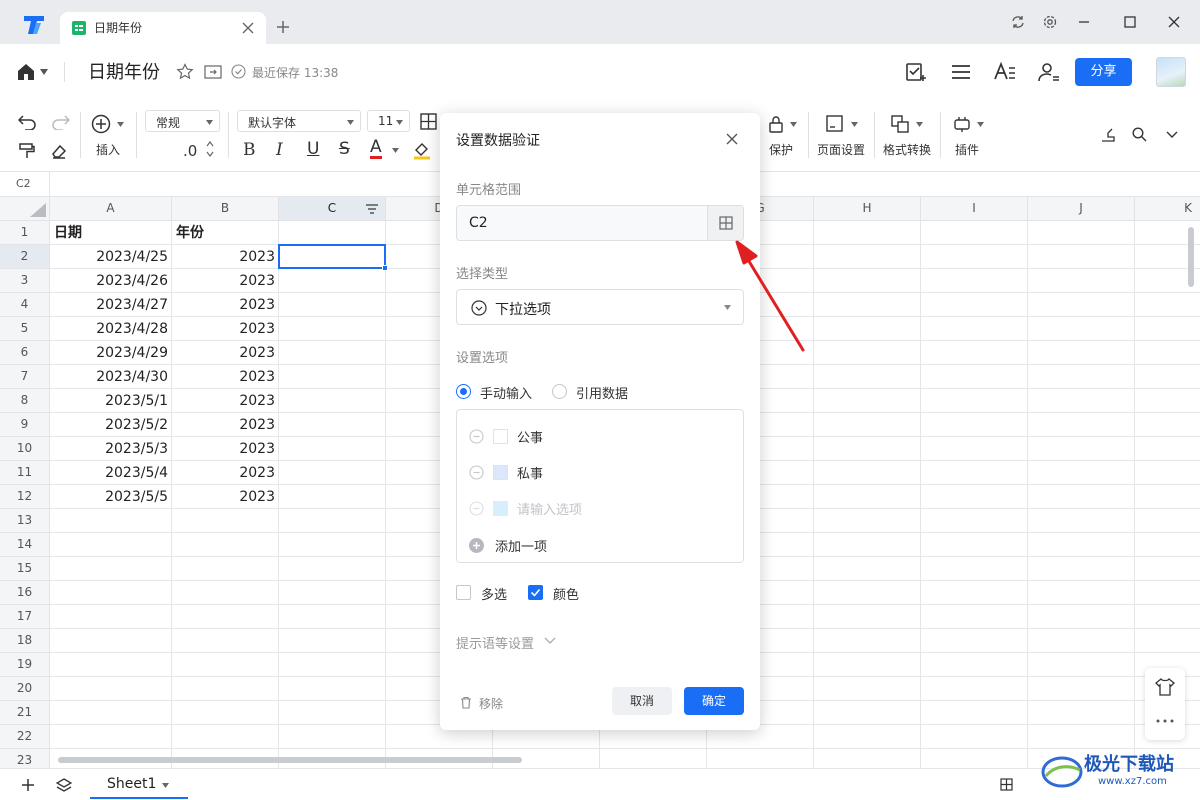 This screenshot has height=800, width=1200. Describe the element at coordinates (59, 151) in the screenshot. I see `eraser-icon` at that location.